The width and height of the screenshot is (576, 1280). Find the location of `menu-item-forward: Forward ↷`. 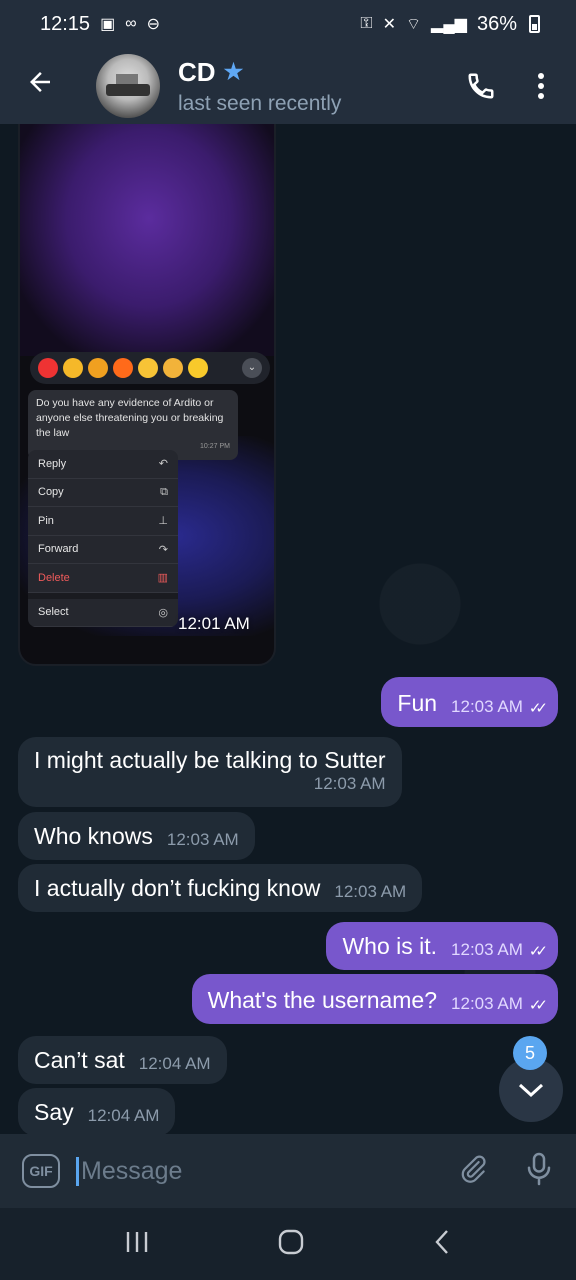

menu-item-forward: Forward ↷ is located at coordinates (103, 550).